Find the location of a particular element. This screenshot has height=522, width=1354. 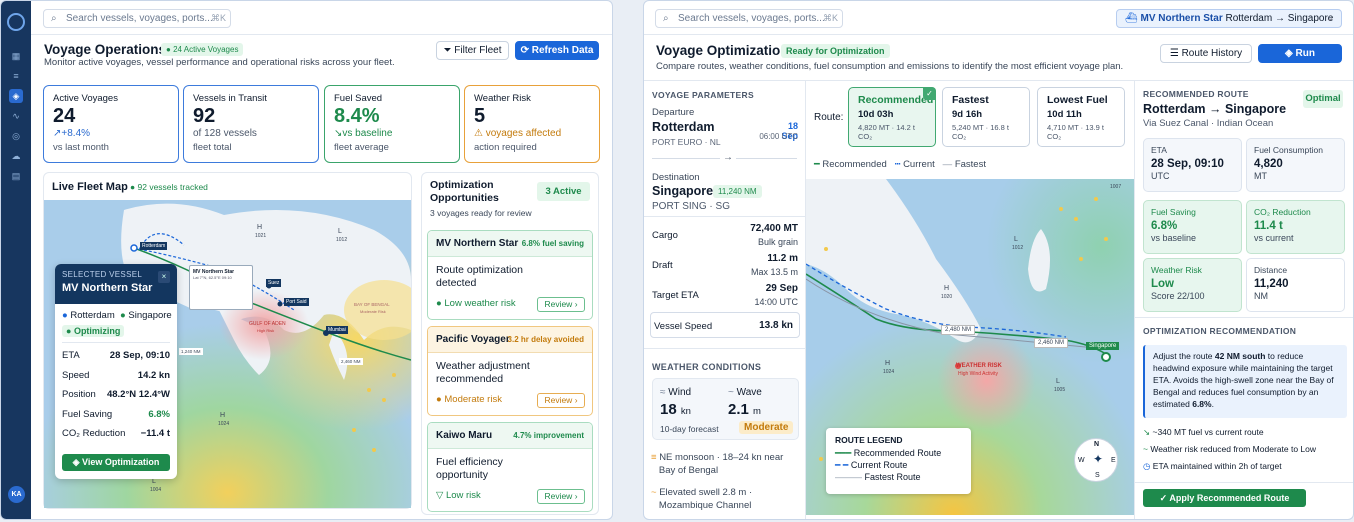

popup-vessel-name: MV Northern Star is located at coordinates (107, 288).